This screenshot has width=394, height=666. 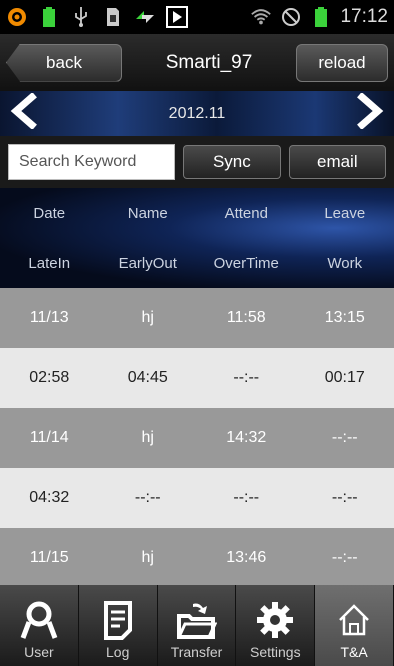 I want to click on column-header: Date, so click(x=49, y=213).